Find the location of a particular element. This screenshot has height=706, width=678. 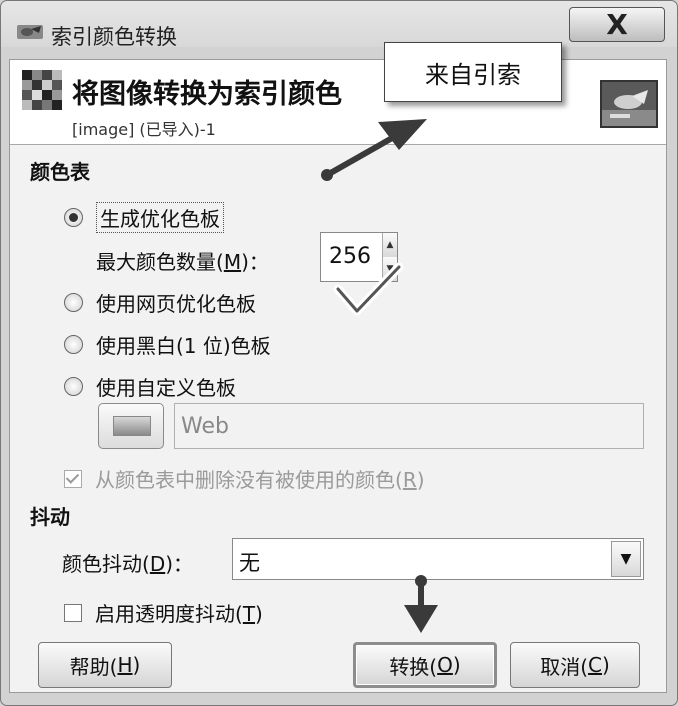

color-dither-label: 颜色抖动(D)： is located at coordinates (127, 562).